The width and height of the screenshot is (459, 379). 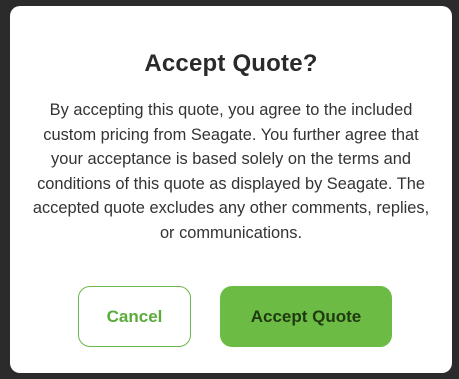 I want to click on dialog-title: Accept Quote?, so click(x=231, y=63).